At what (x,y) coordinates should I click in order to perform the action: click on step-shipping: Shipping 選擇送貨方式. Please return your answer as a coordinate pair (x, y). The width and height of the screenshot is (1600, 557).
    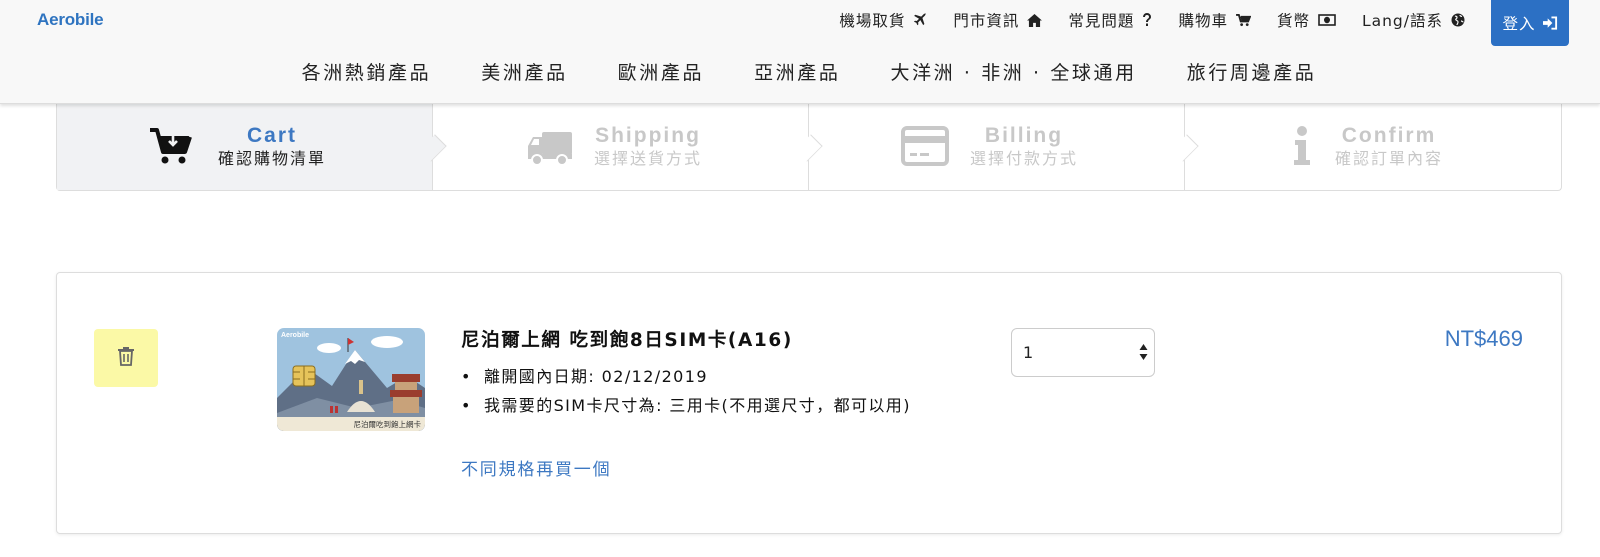
    Looking at the image, I should click on (628, 147).